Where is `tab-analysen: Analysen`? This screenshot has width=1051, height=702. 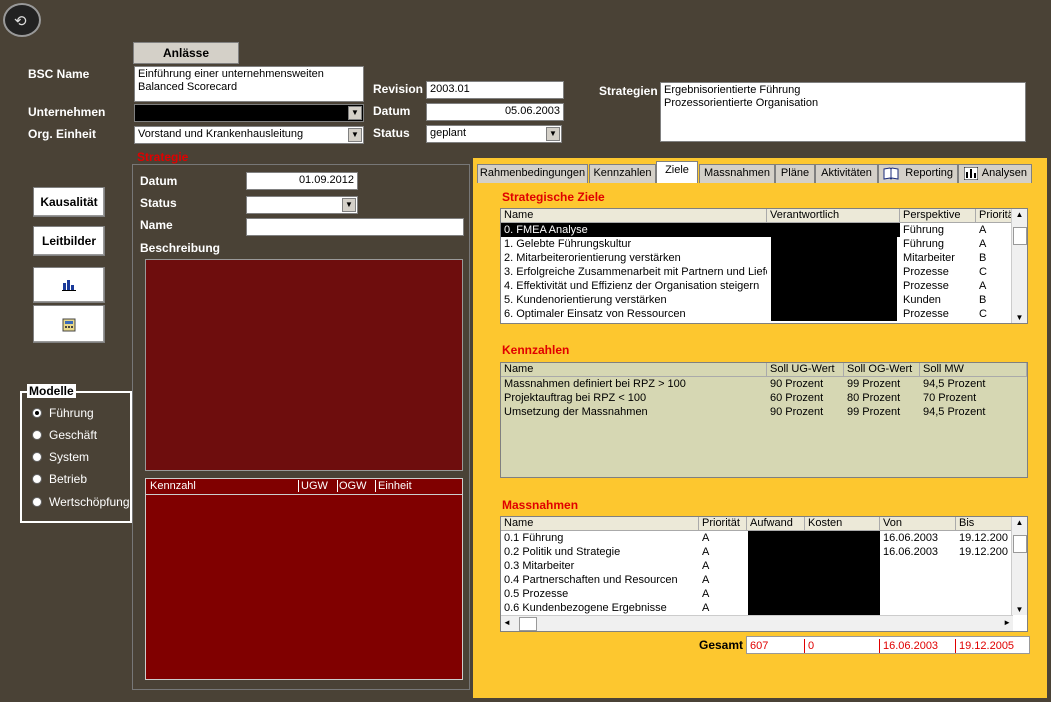
tab-analysen: Analysen is located at coordinates (995, 173).